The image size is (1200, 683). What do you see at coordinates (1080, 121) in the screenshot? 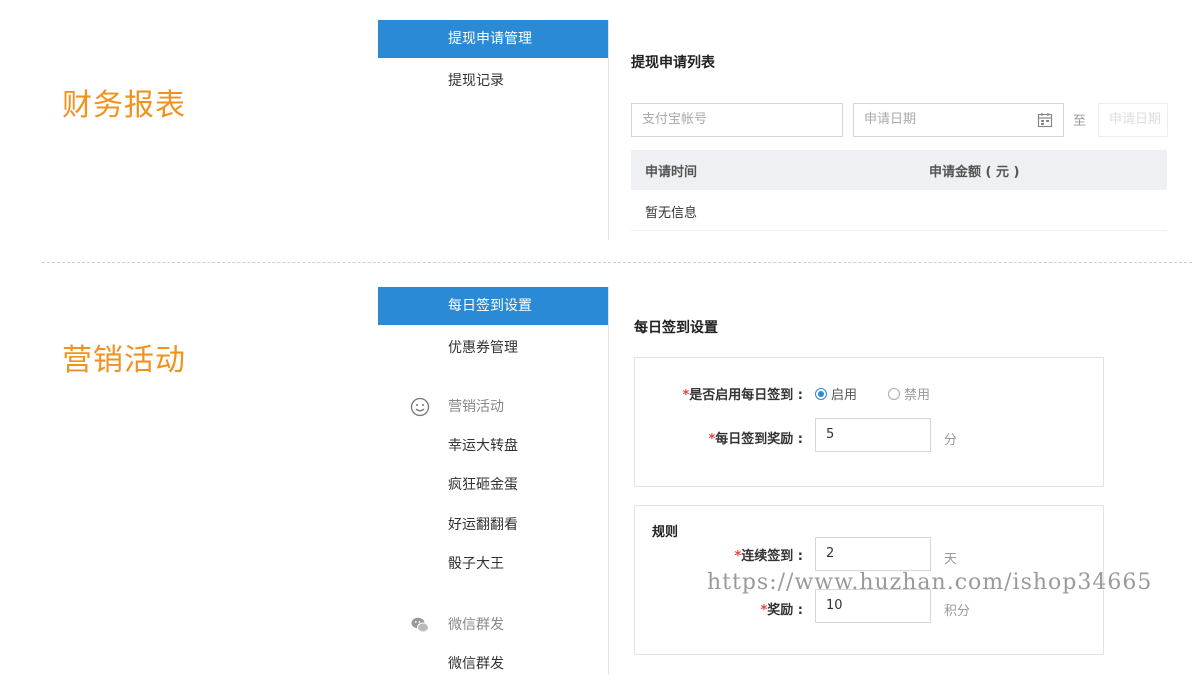
I see `date-range-to-label: 至` at bounding box center [1080, 121].